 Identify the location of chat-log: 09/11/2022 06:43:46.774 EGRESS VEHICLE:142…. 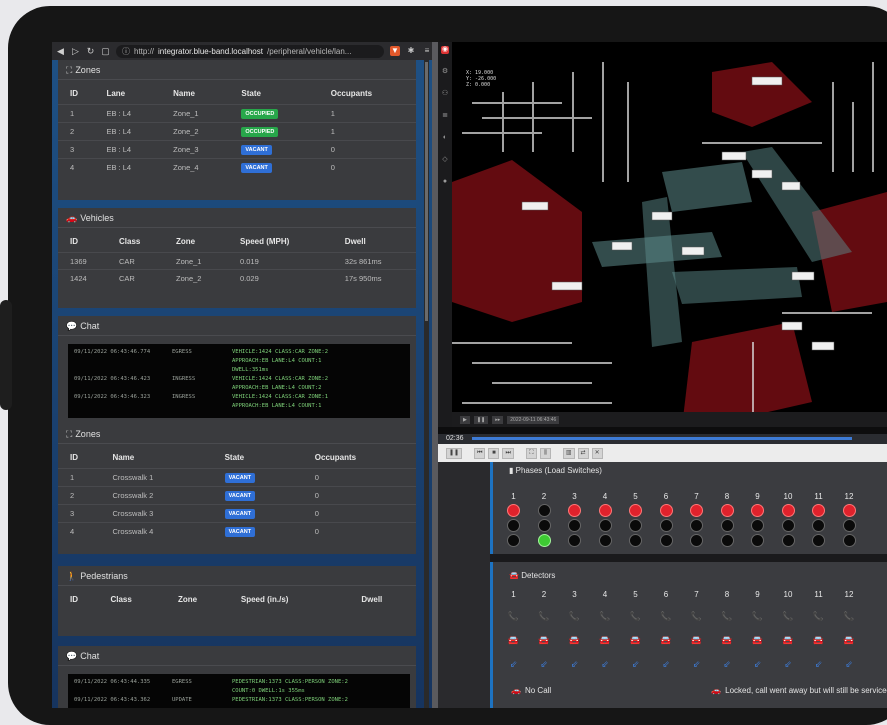
(239, 381).